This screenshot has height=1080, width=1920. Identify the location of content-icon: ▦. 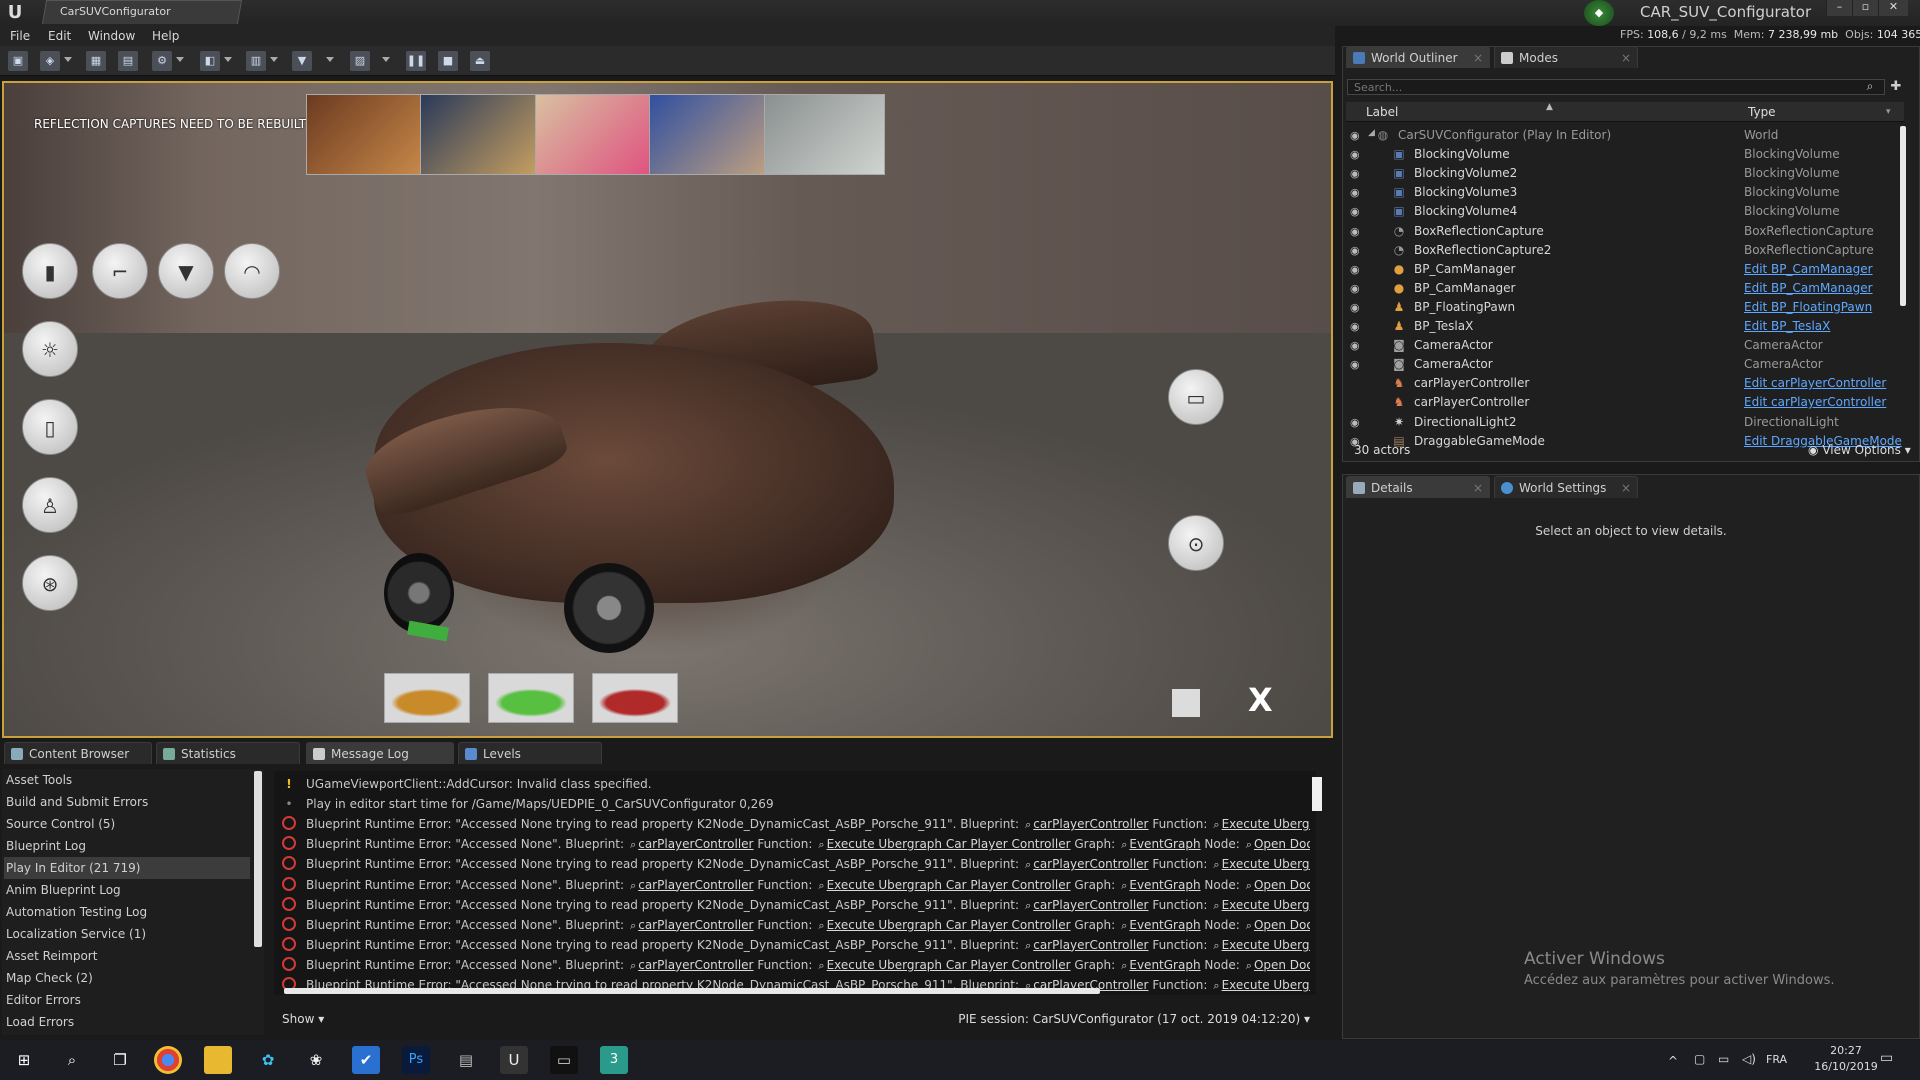
(96, 61).